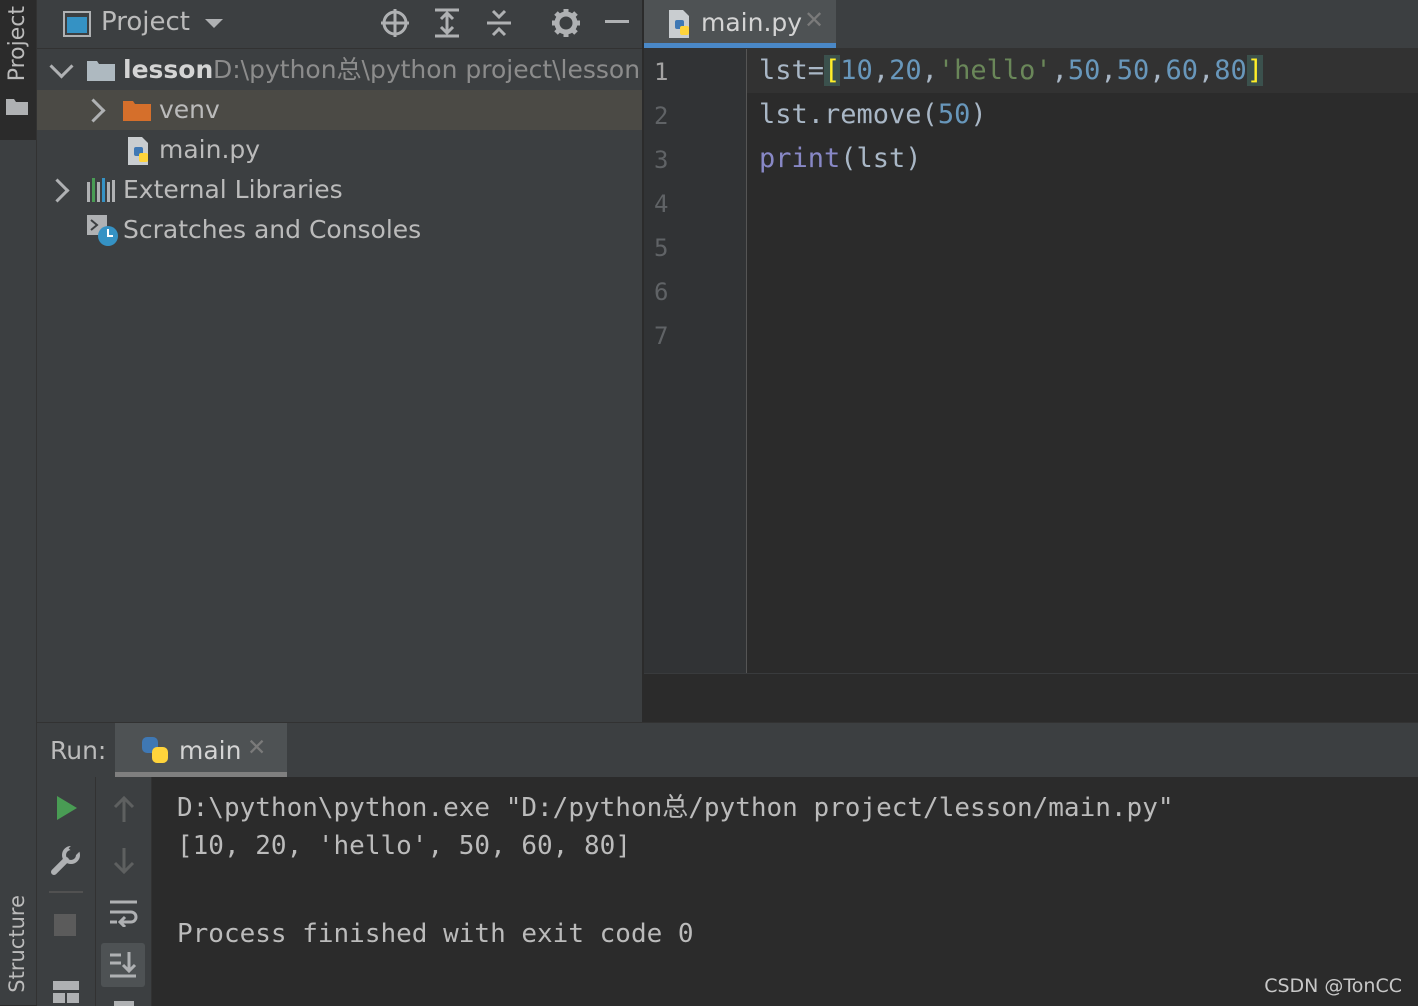 The width and height of the screenshot is (1418, 1006). I want to click on run-toolbar-primary, so click(66, 891).